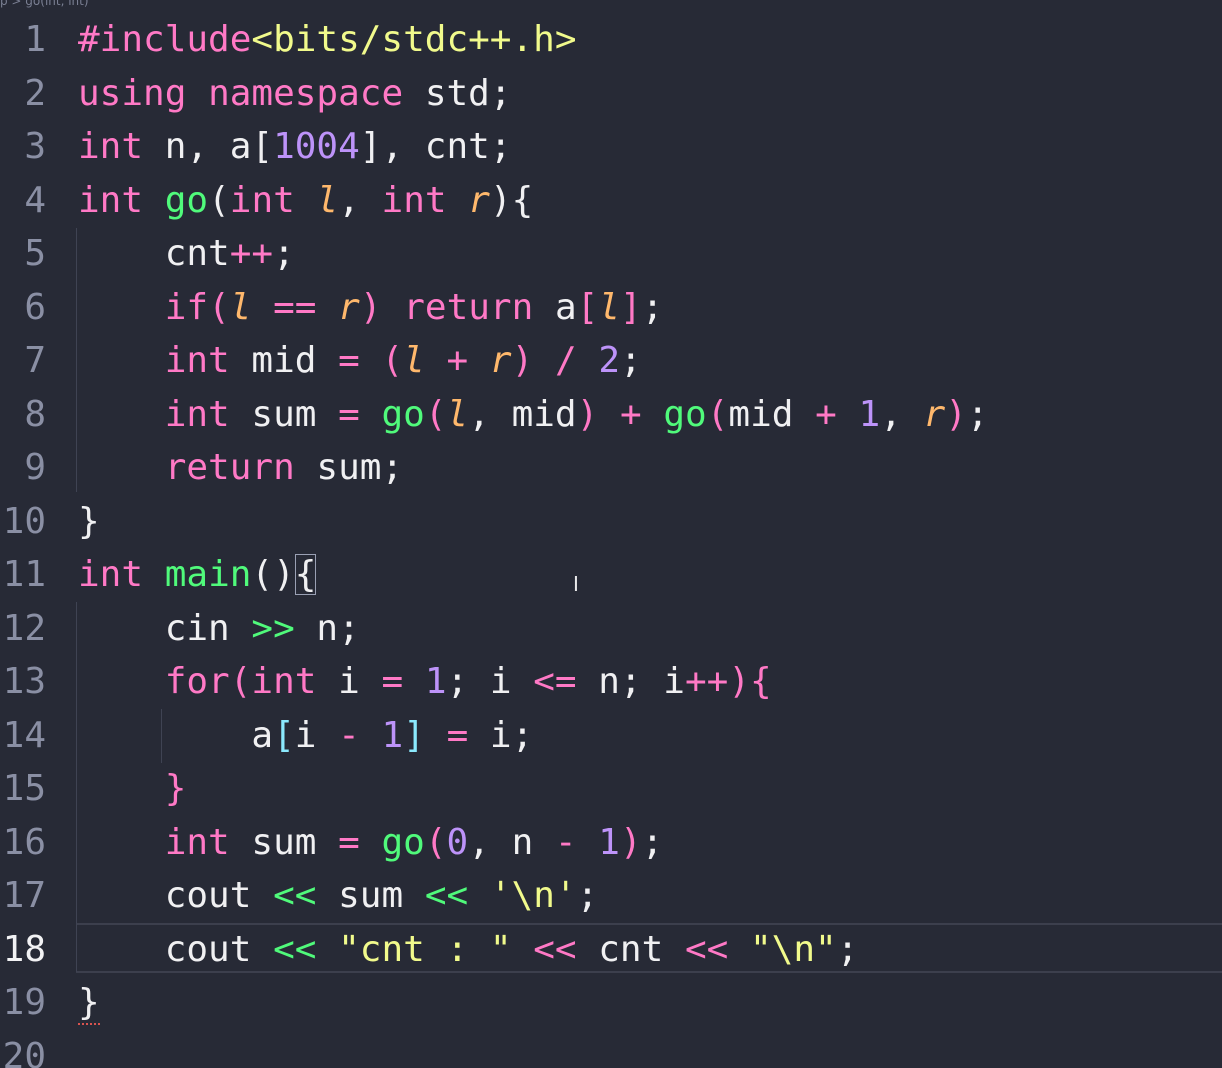  Describe the element at coordinates (611, 147) in the screenshot. I see `code-line: 3 int n, a[1004], cnt;` at that location.